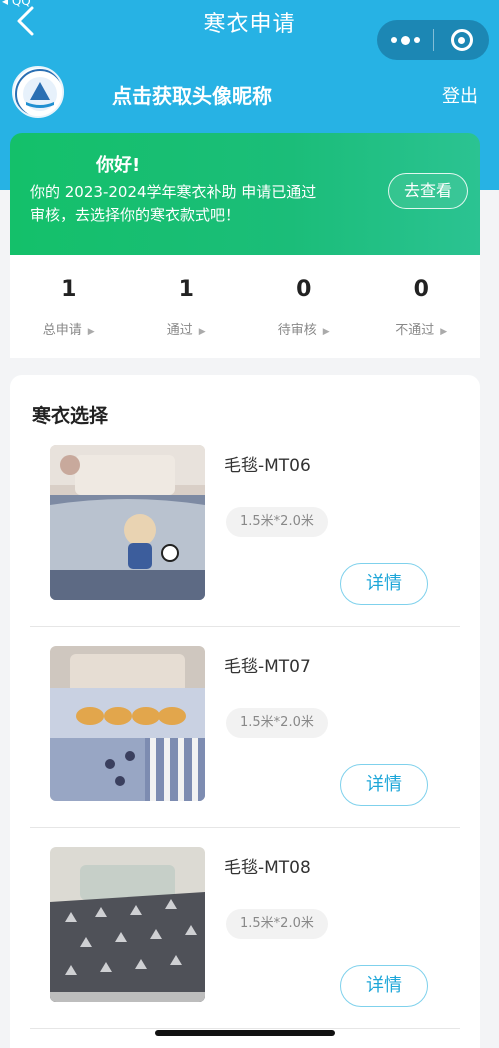 This screenshot has width=499, height=1048. What do you see at coordinates (118, 165) in the screenshot?
I see `greeting-title: 你好!` at bounding box center [118, 165].